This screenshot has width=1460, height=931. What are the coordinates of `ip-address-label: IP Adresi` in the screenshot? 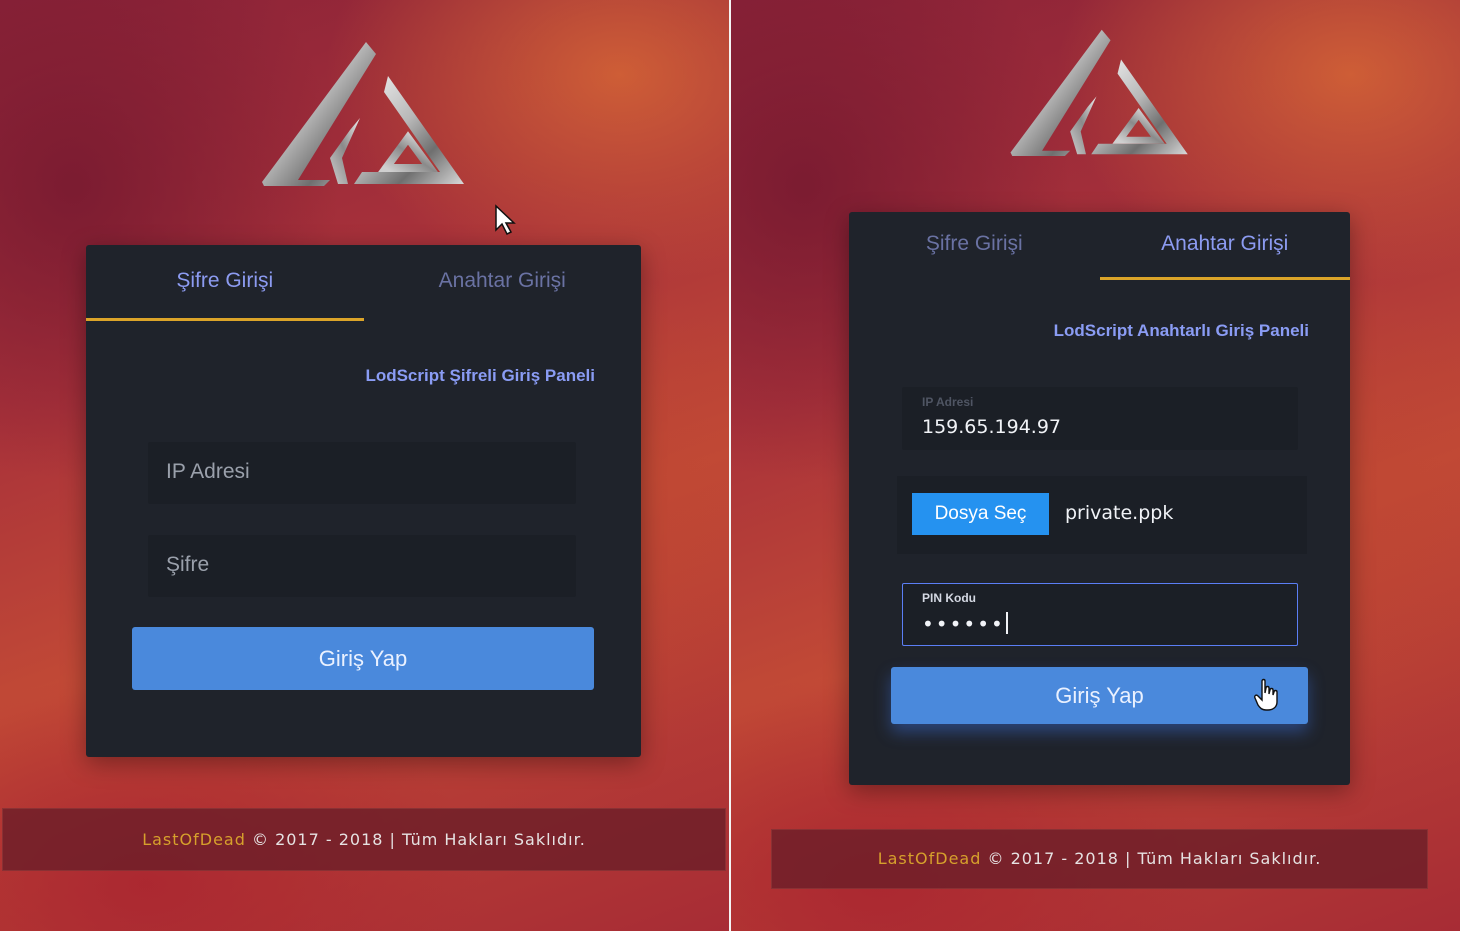 It's located at (948, 402).